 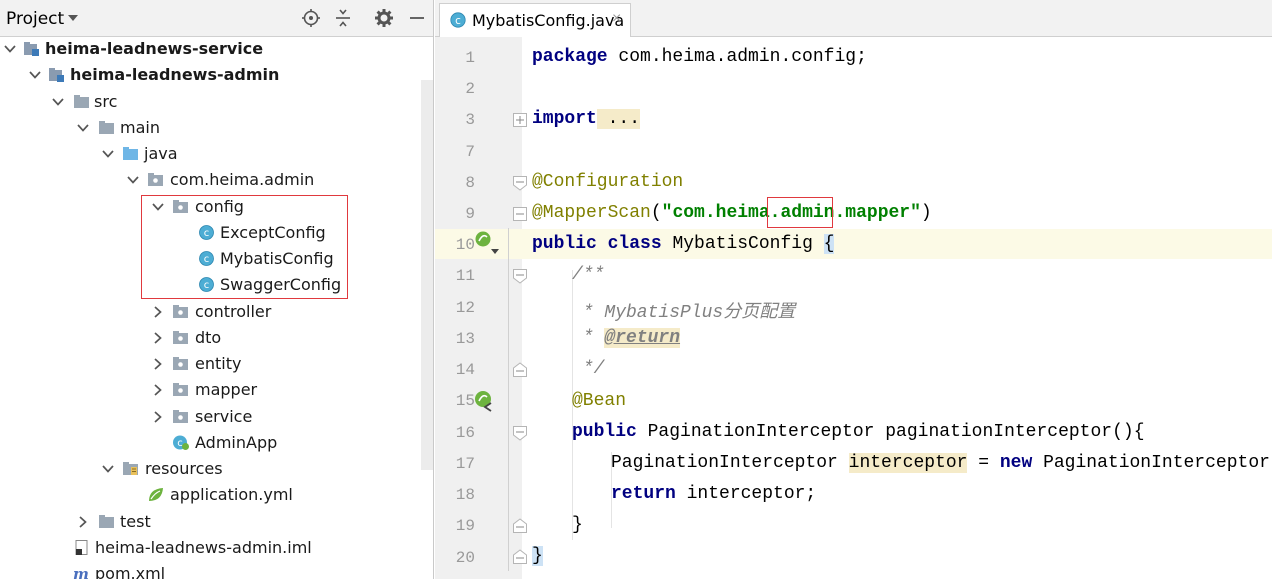 I want to click on resources-folder-icon, so click(x=130, y=468).